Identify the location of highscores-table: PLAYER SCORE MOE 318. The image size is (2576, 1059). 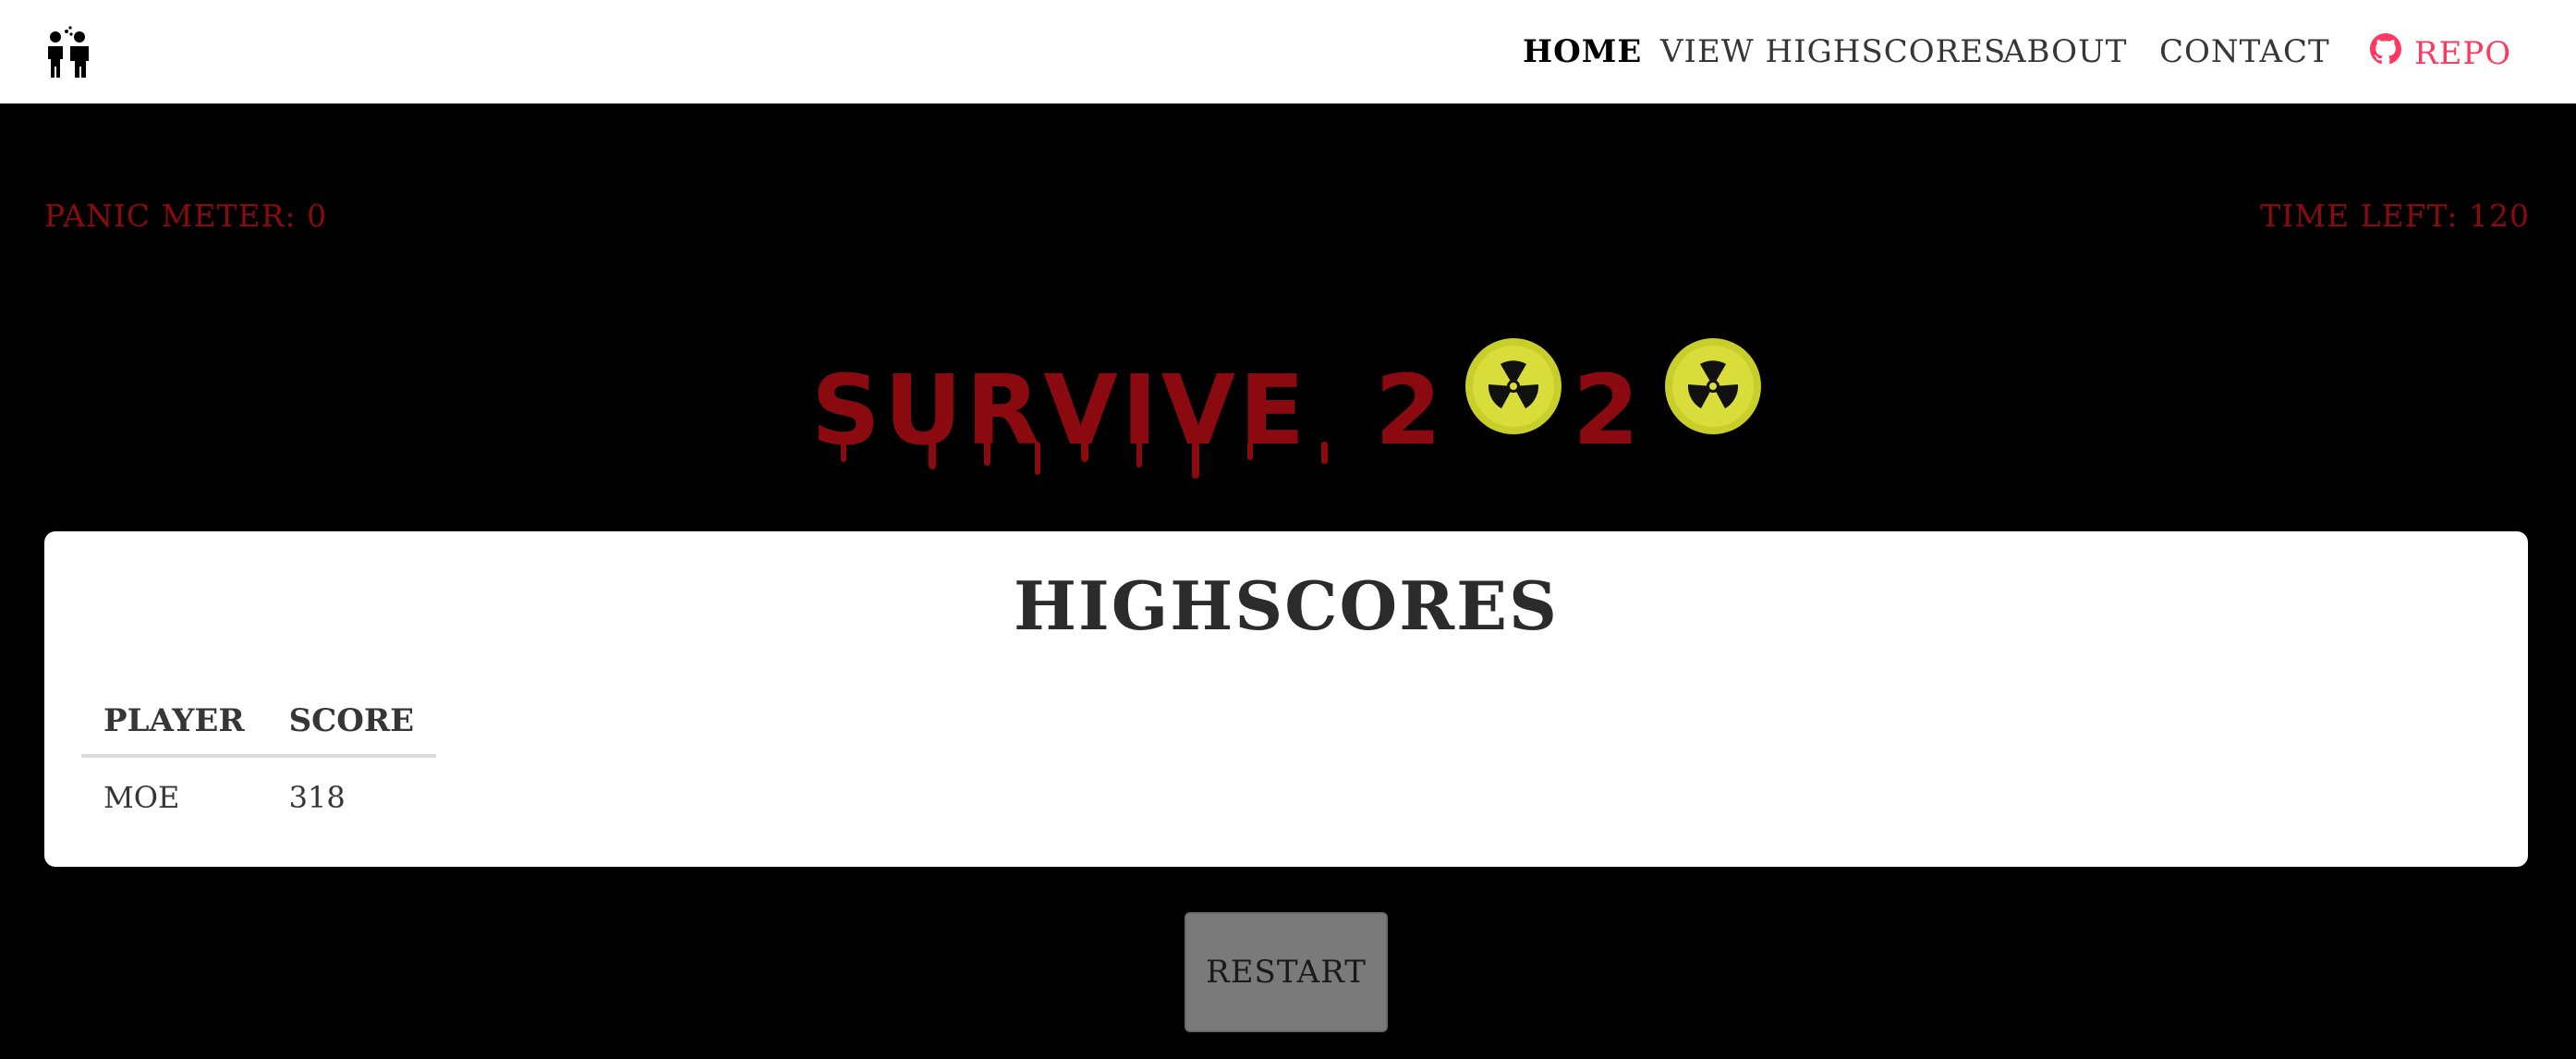
(259, 758).